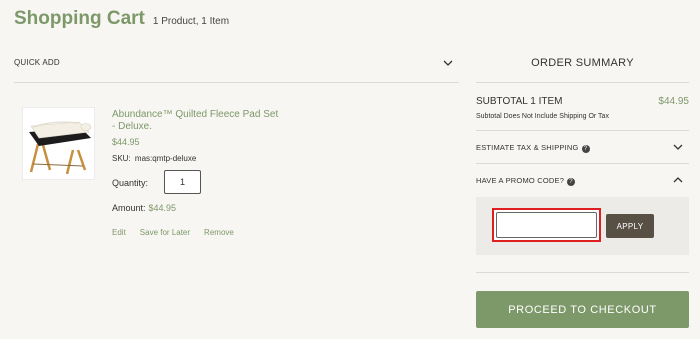 The image size is (700, 339). Describe the element at coordinates (678, 180) in the screenshot. I see `chevron-up-icon` at that location.